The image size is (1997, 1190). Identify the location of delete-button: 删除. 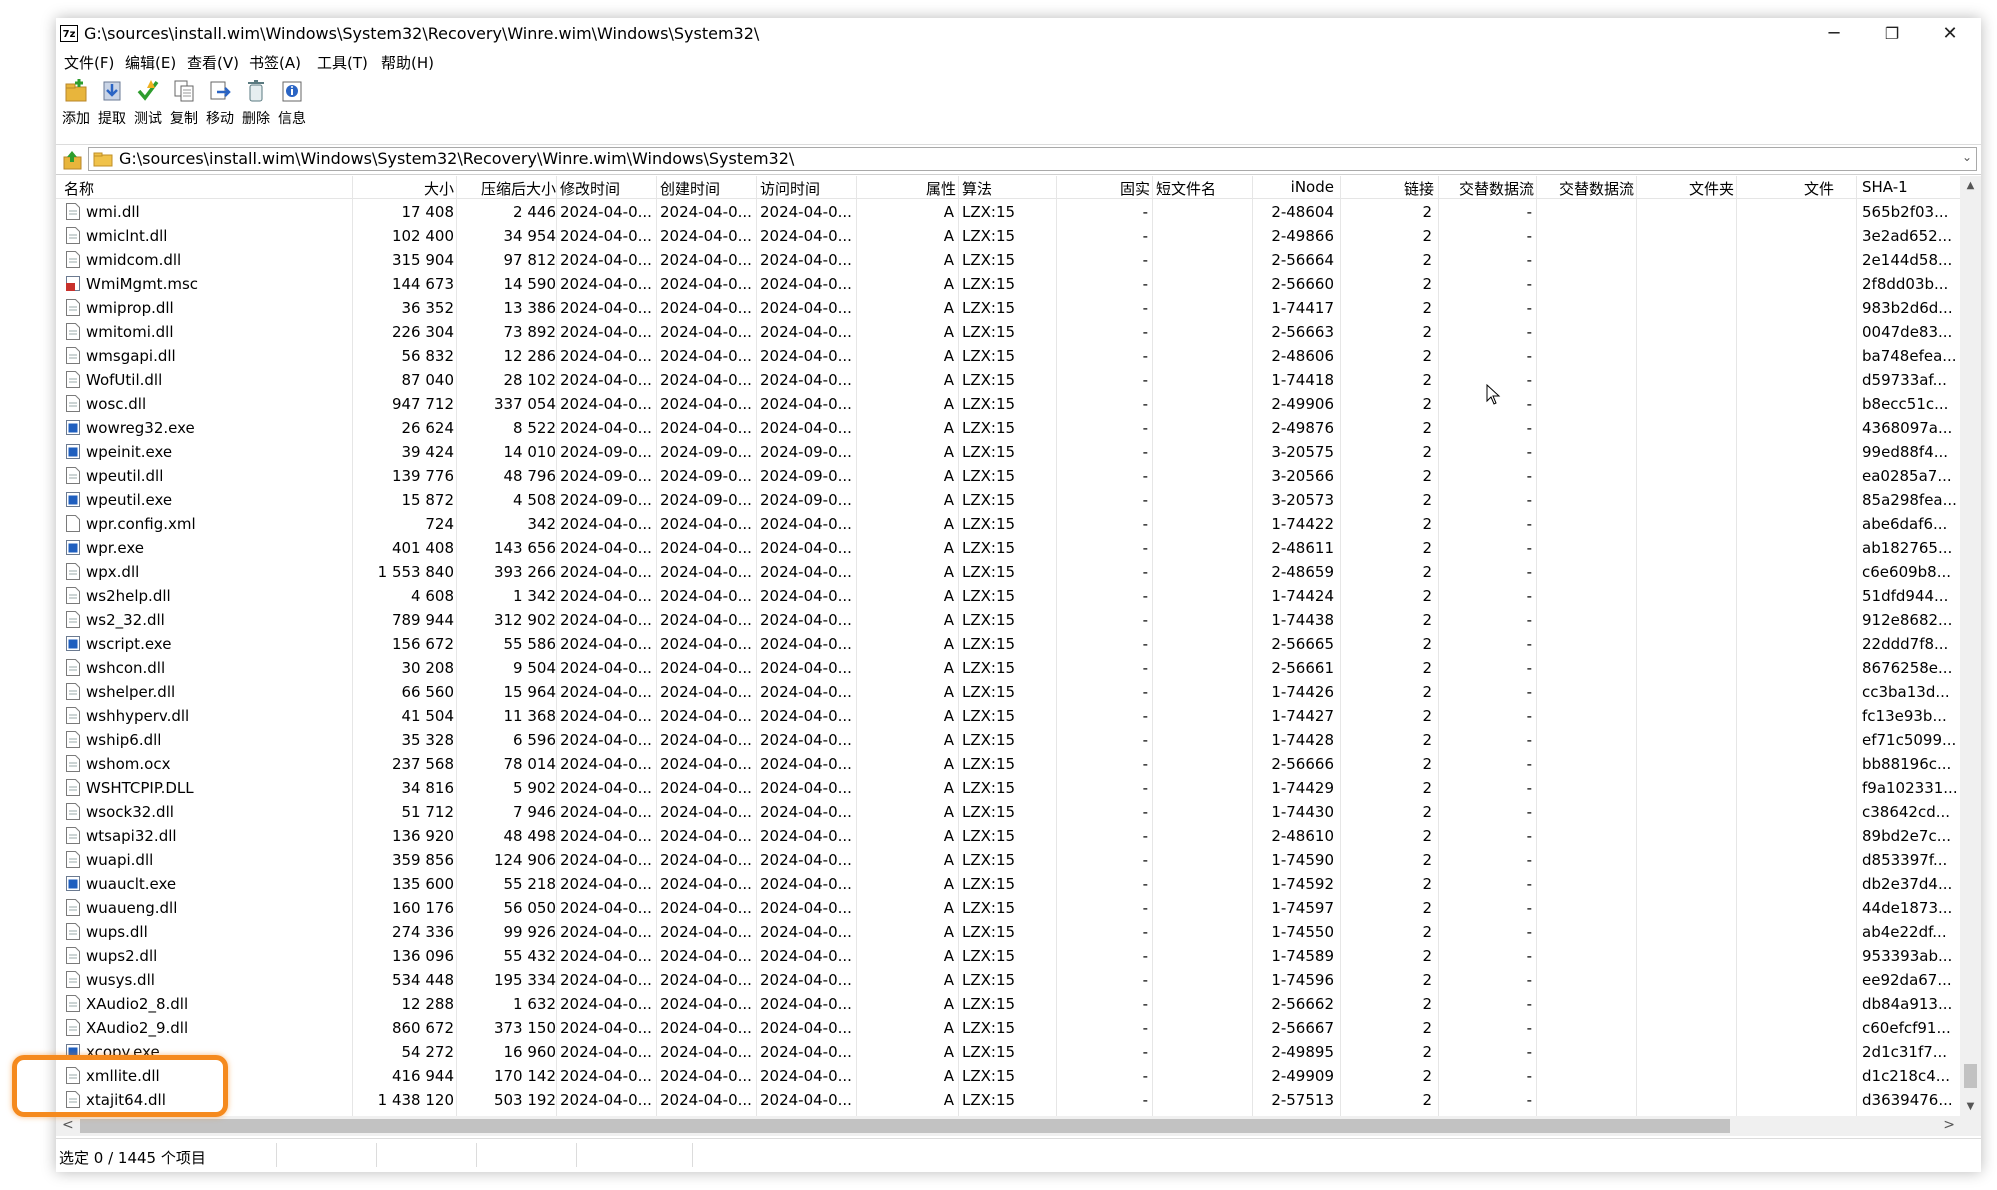
(256, 108).